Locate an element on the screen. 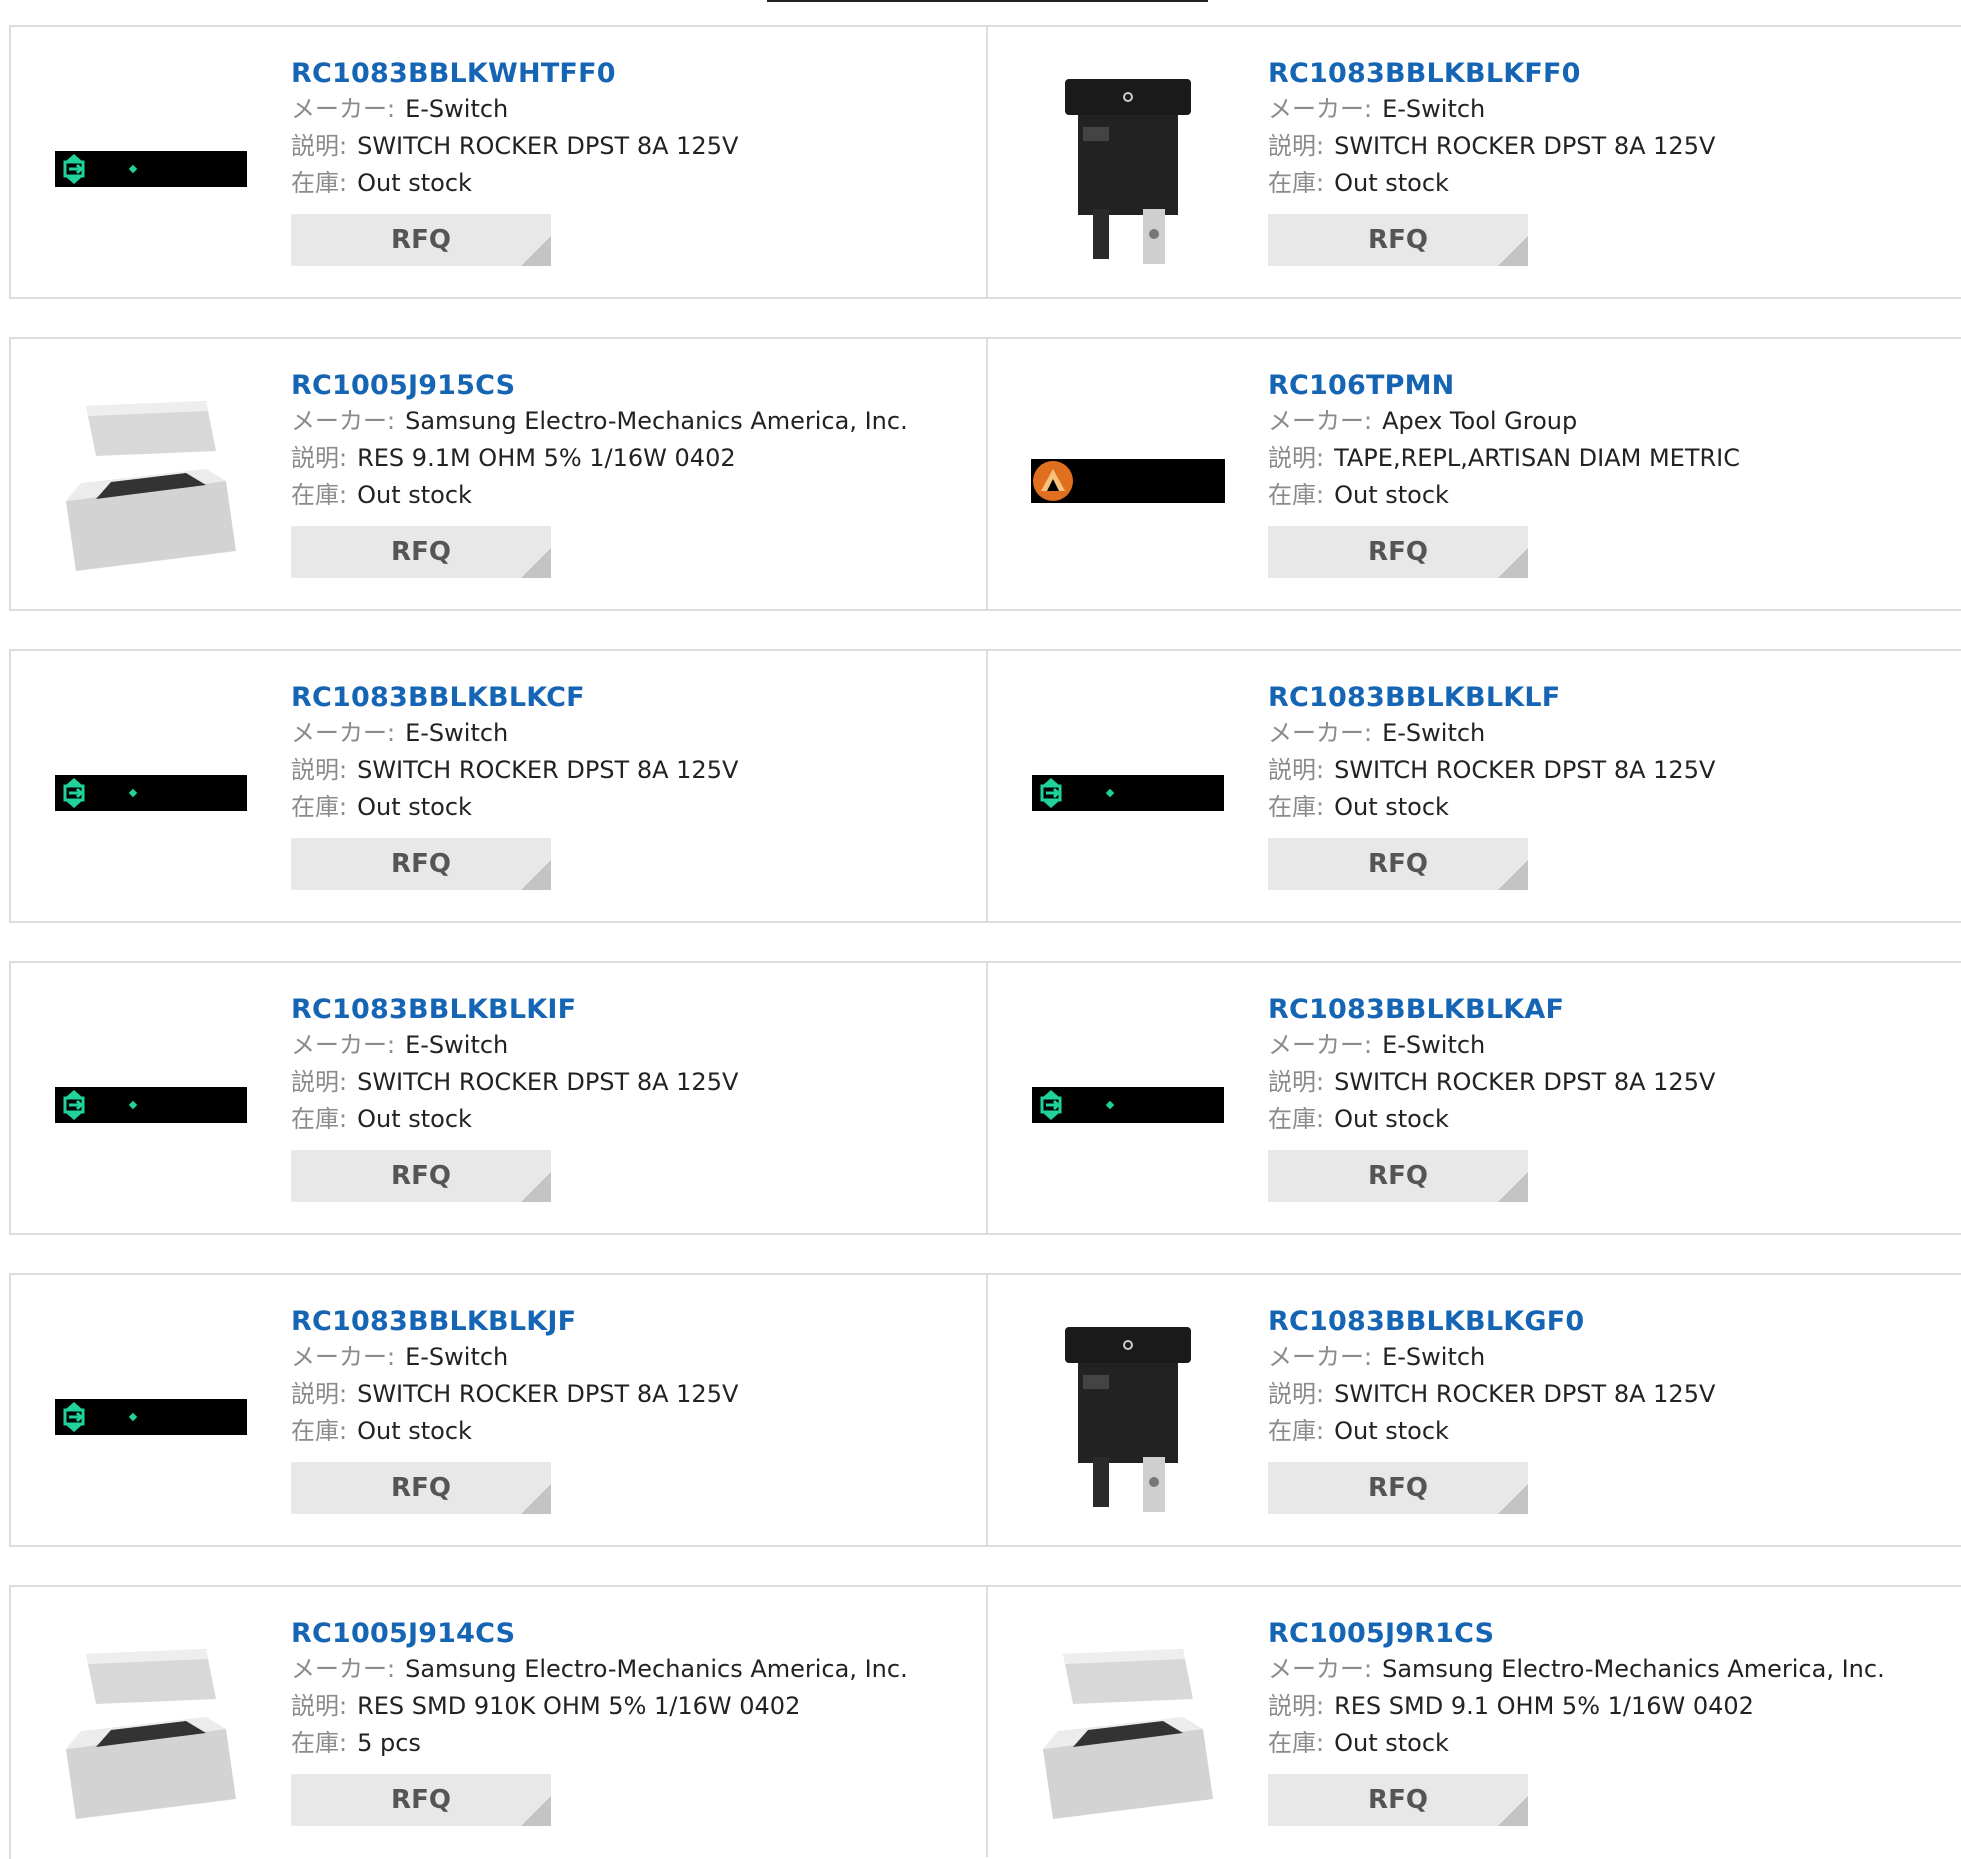 The height and width of the screenshot is (1859, 1961). part-number-link: RC1005J9R1CS is located at coordinates (1576, 1634).